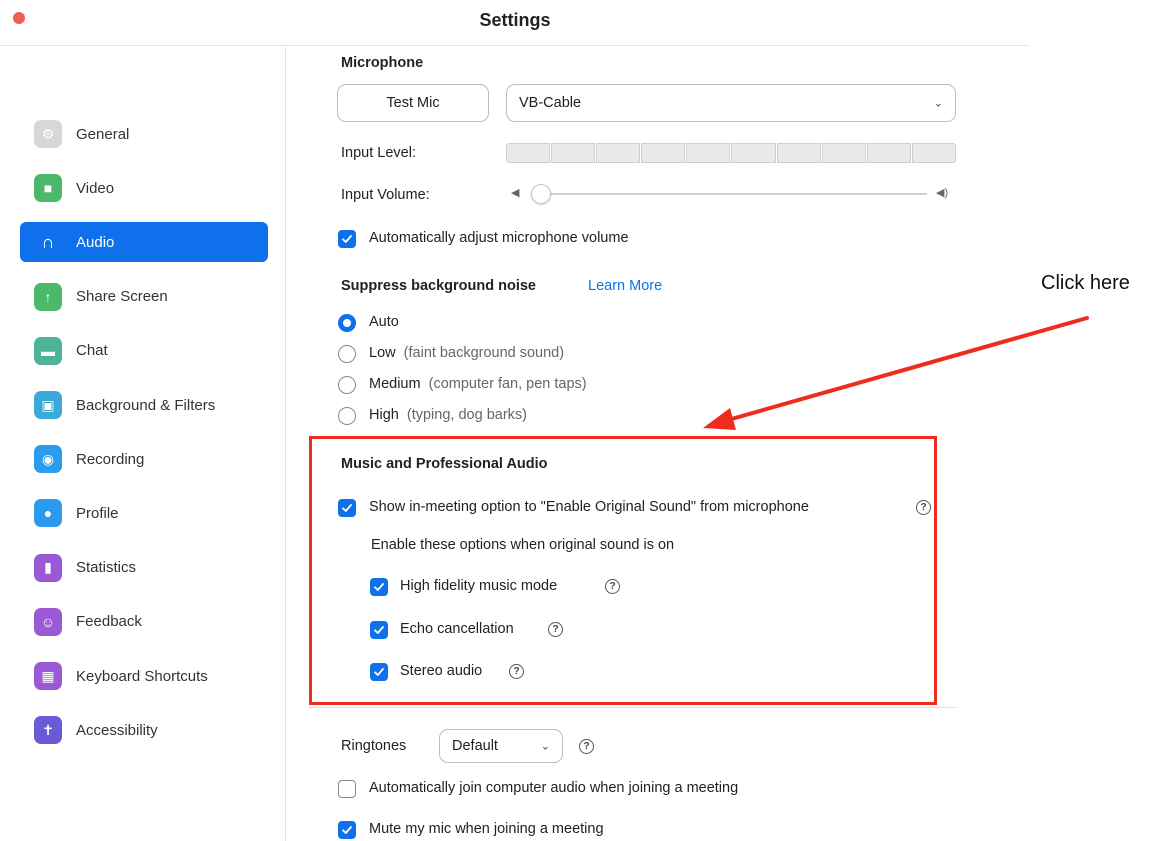 The image size is (1176, 841). What do you see at coordinates (347, 323) in the screenshot?
I see `noise-auto-radio` at bounding box center [347, 323].